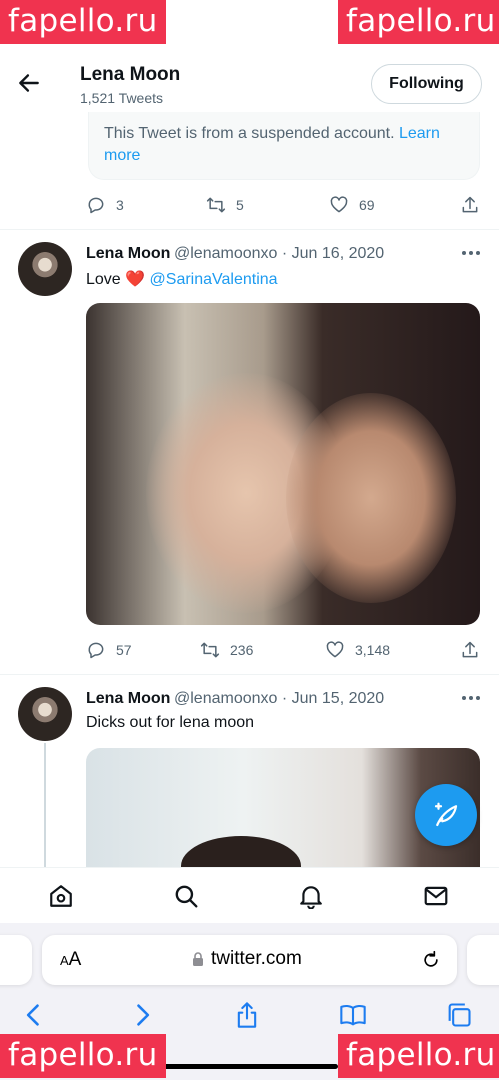  I want to click on browser-share-icon, so click(247, 1015).